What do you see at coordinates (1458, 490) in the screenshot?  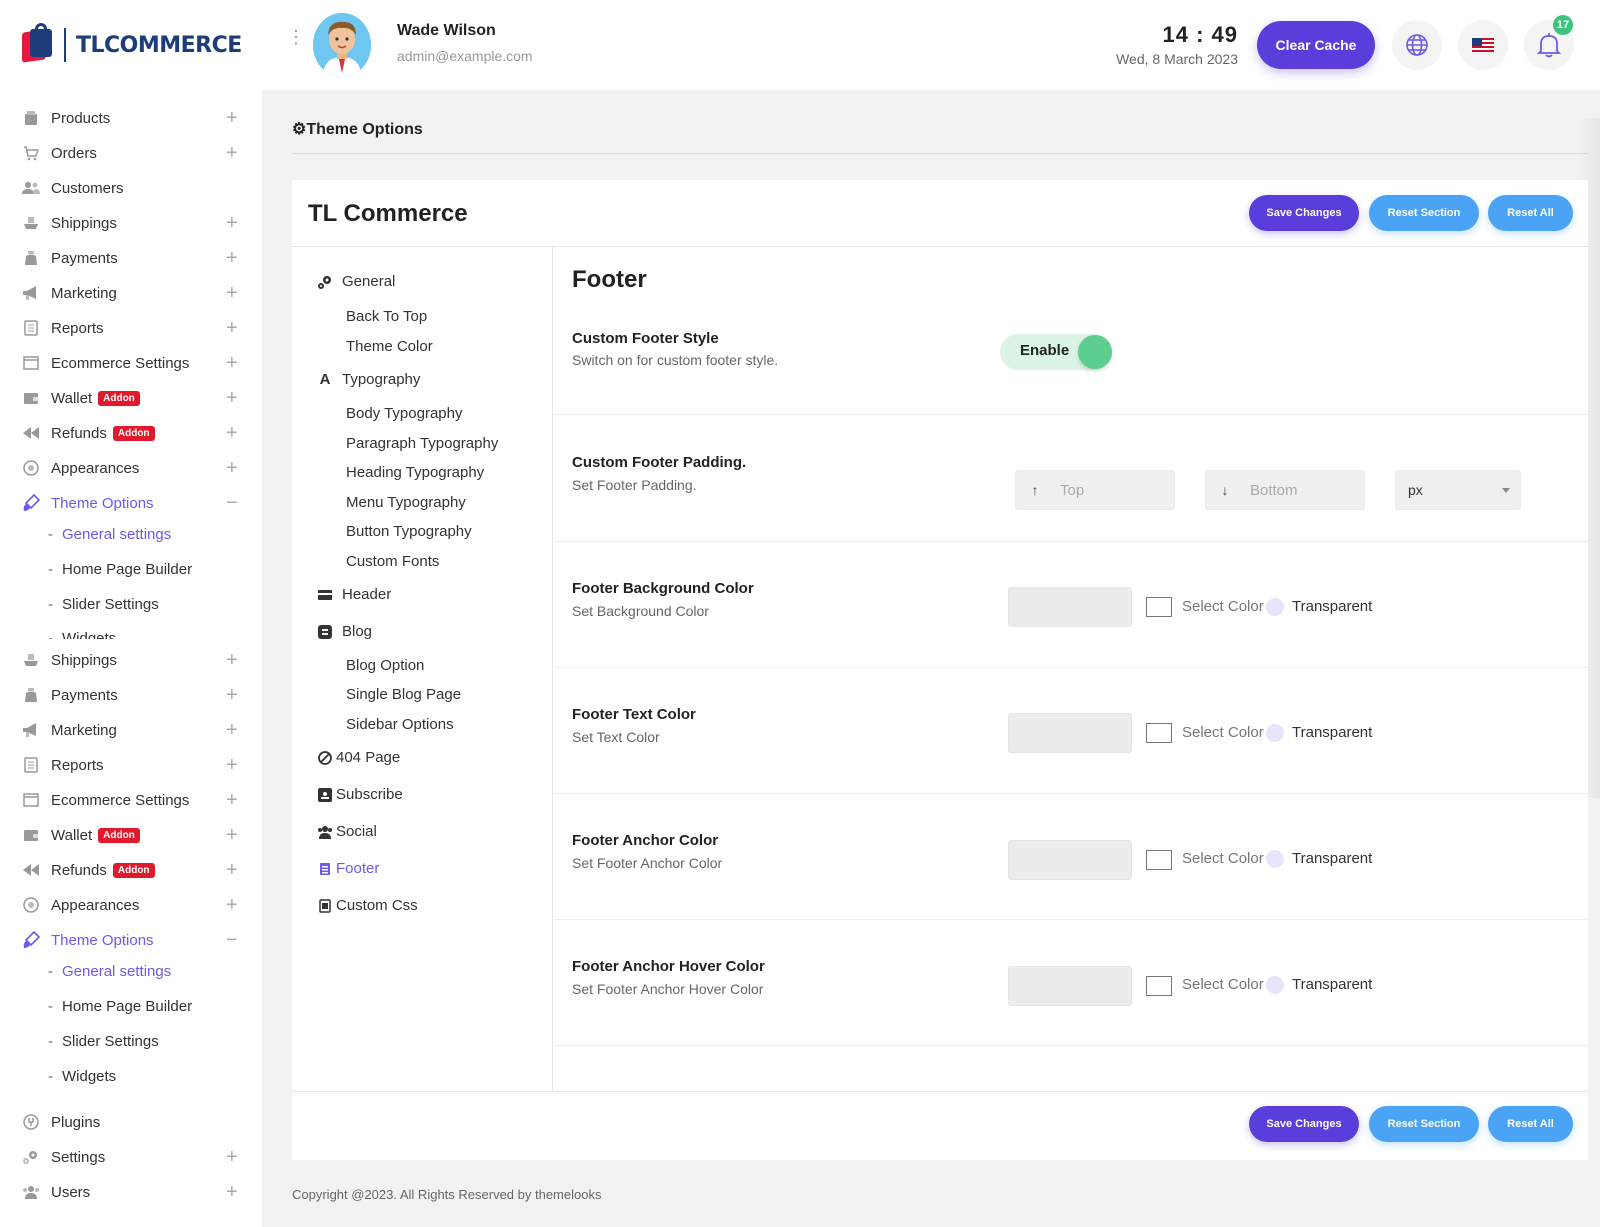 I see `padding-unit-select: px` at bounding box center [1458, 490].